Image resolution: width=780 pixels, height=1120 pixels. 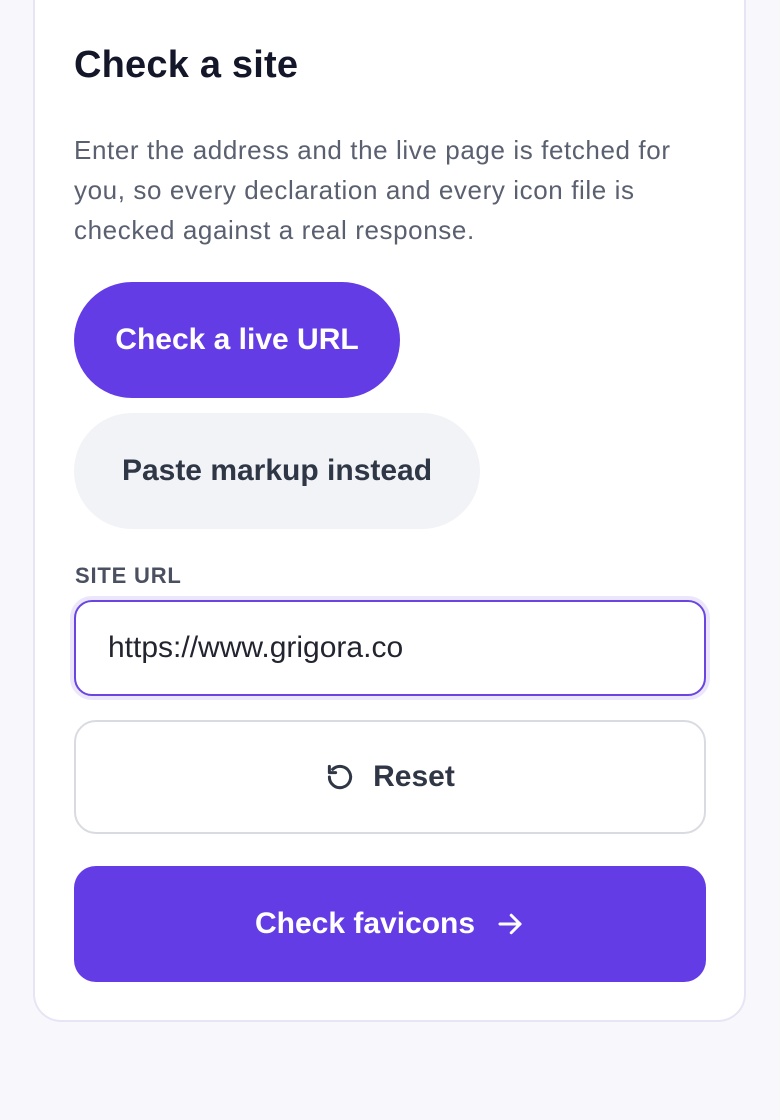 I want to click on reset-button: Reset, so click(x=390, y=777).